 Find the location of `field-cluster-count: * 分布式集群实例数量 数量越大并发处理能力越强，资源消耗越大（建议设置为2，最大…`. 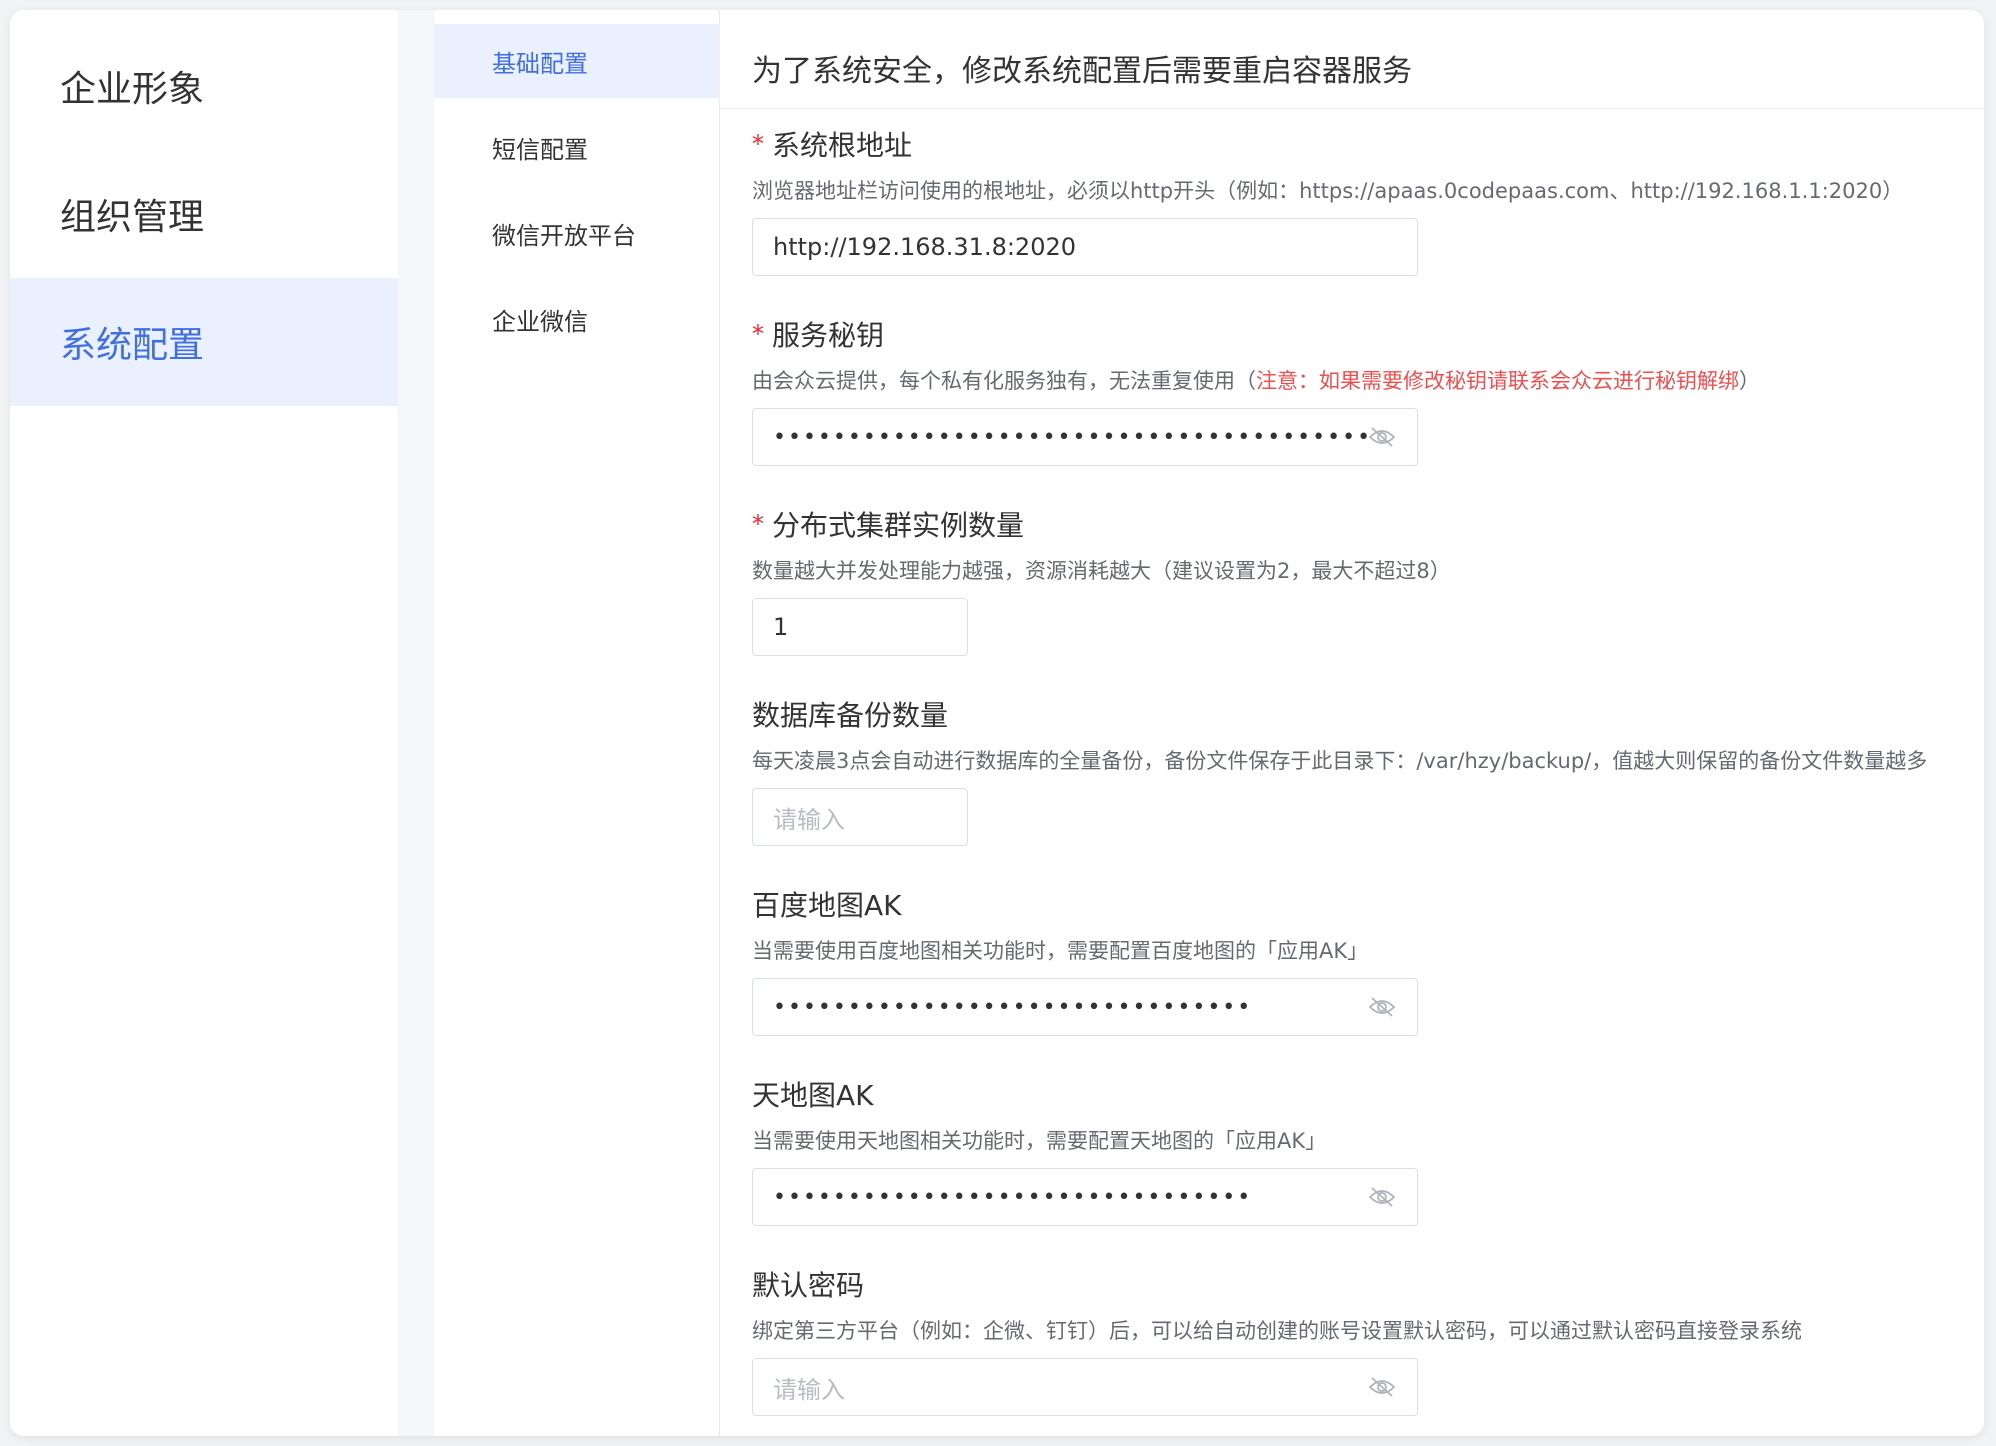

field-cluster-count: * 分布式集群实例数量 数量越大并发处理能力越强，资源消耗越大（建议设置为2，最大… is located at coordinates (1362, 581).